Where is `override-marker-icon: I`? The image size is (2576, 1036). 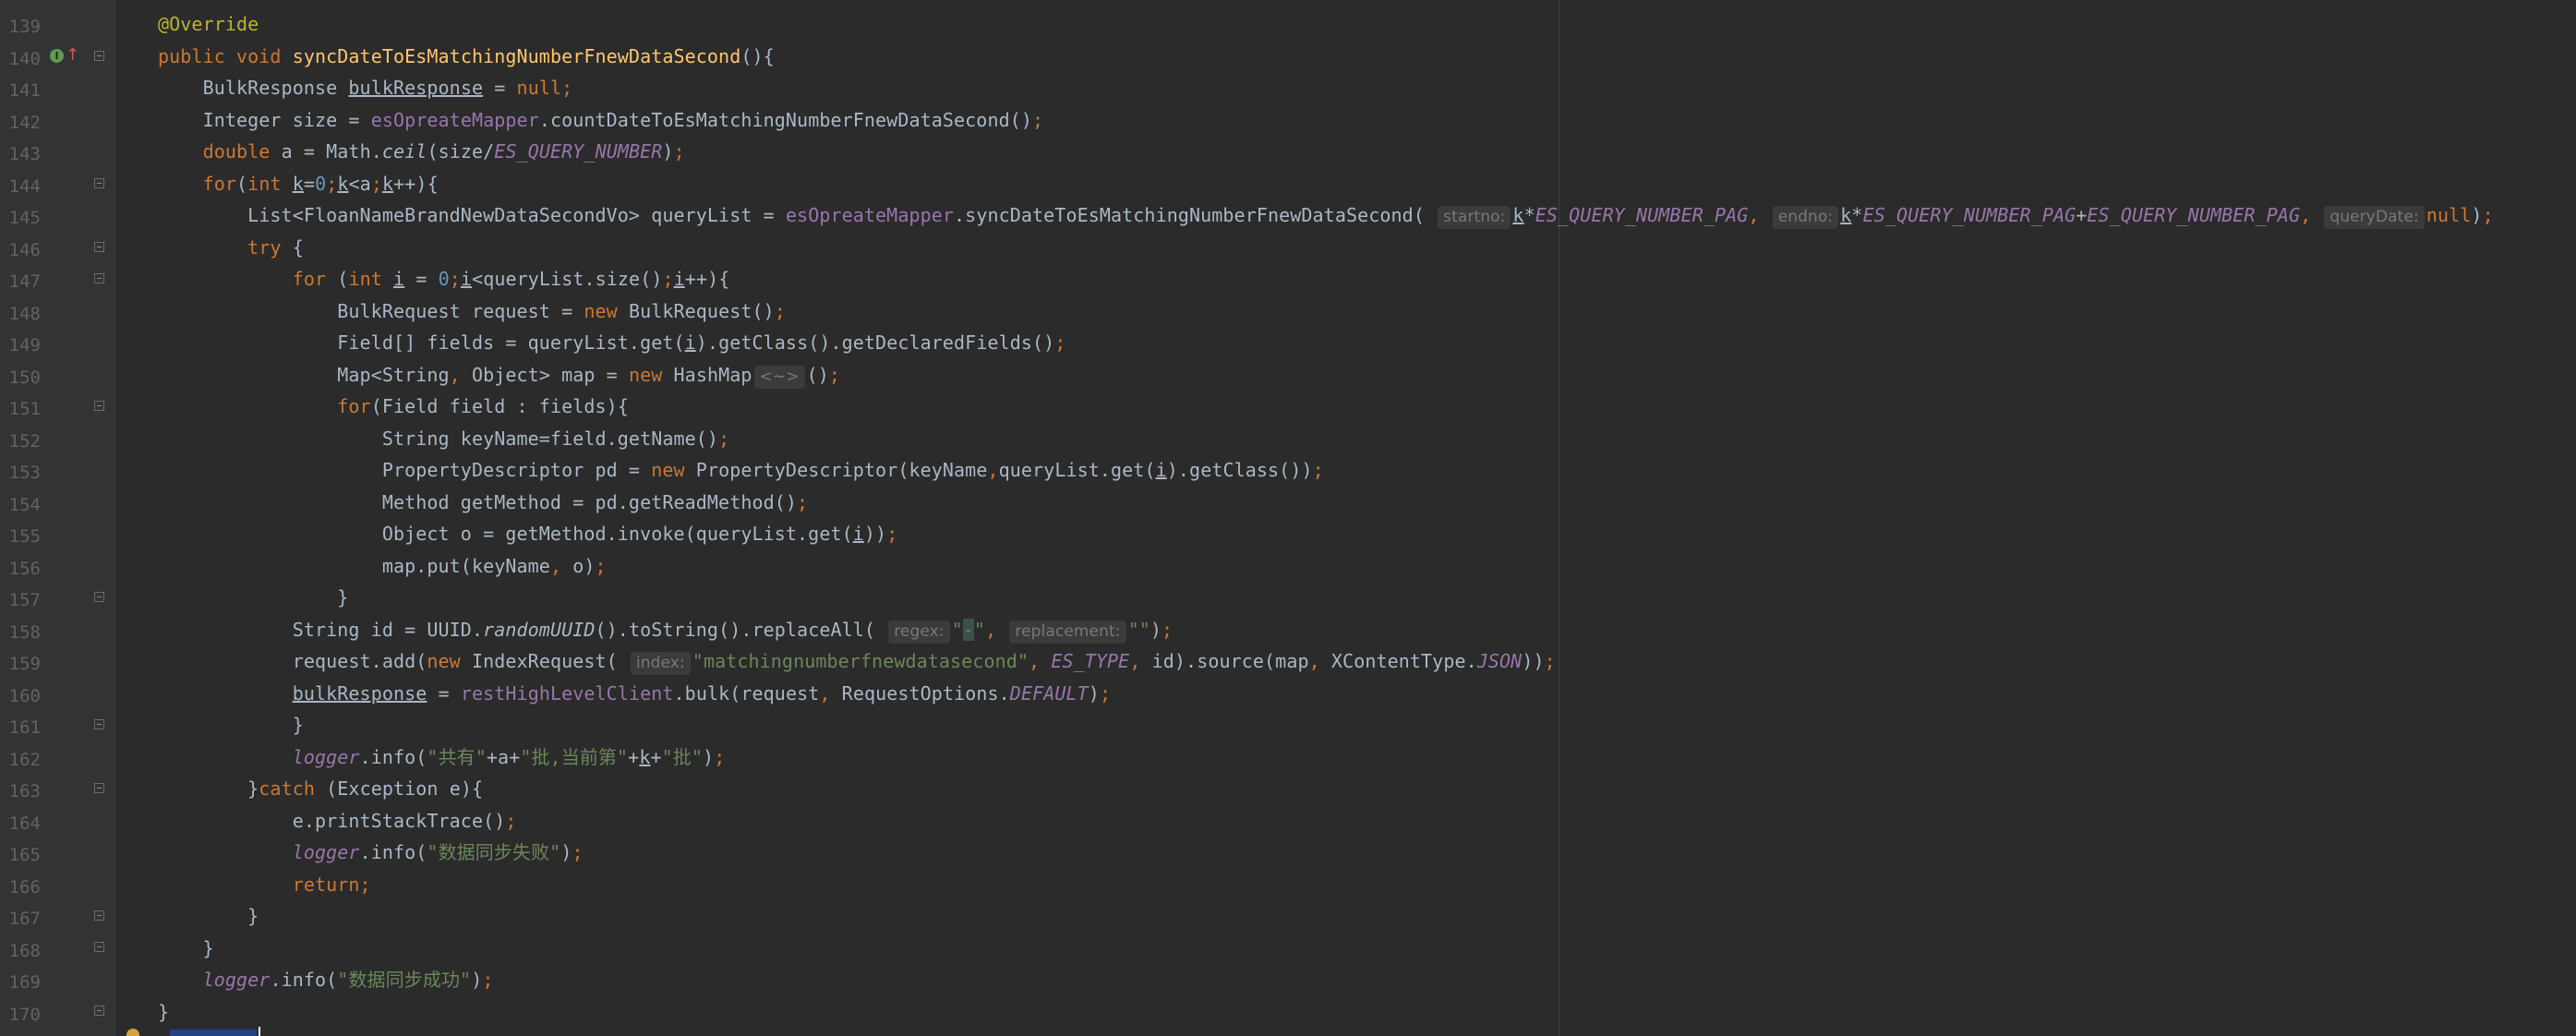
override-marker-icon: I is located at coordinates (57, 56).